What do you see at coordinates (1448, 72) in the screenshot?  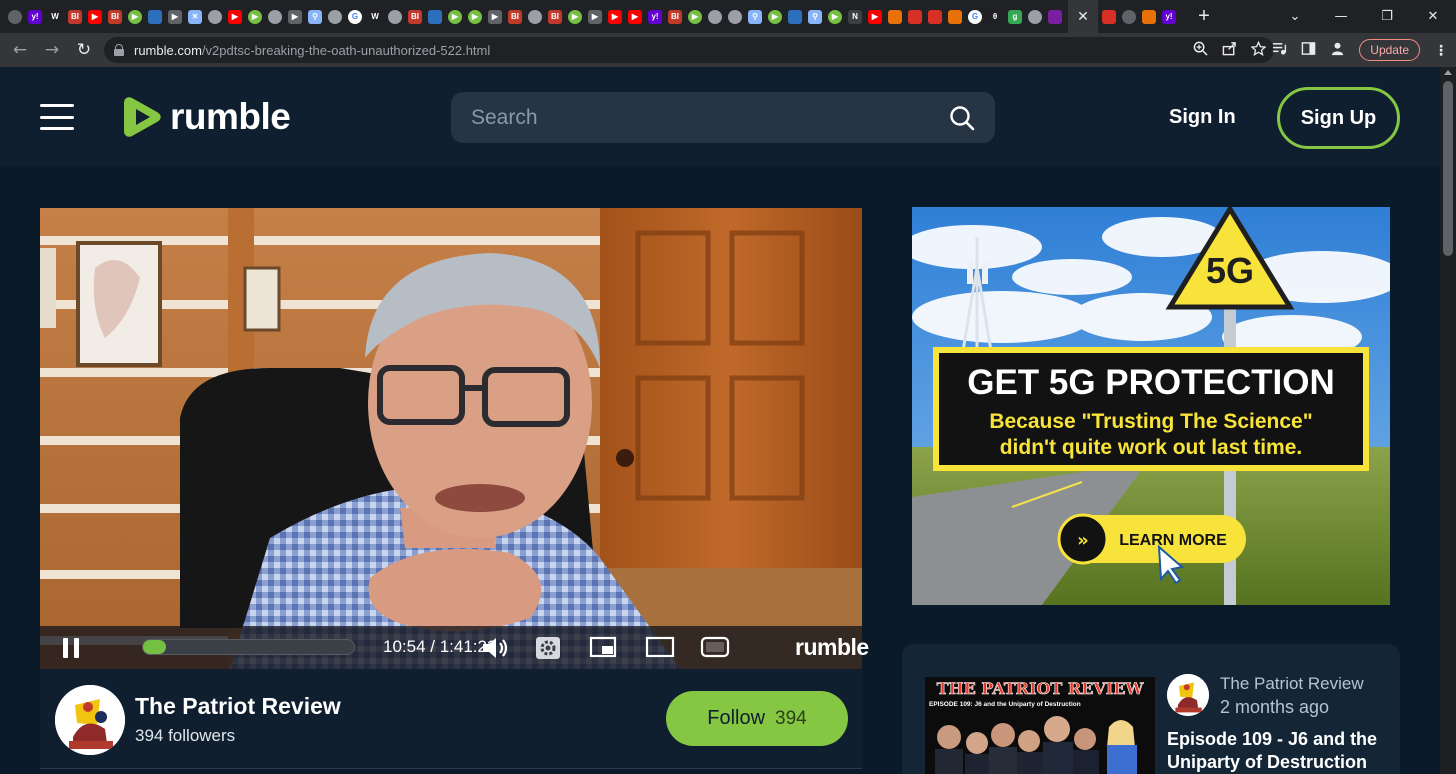 I see `scroll-up-arrow-icon` at bounding box center [1448, 72].